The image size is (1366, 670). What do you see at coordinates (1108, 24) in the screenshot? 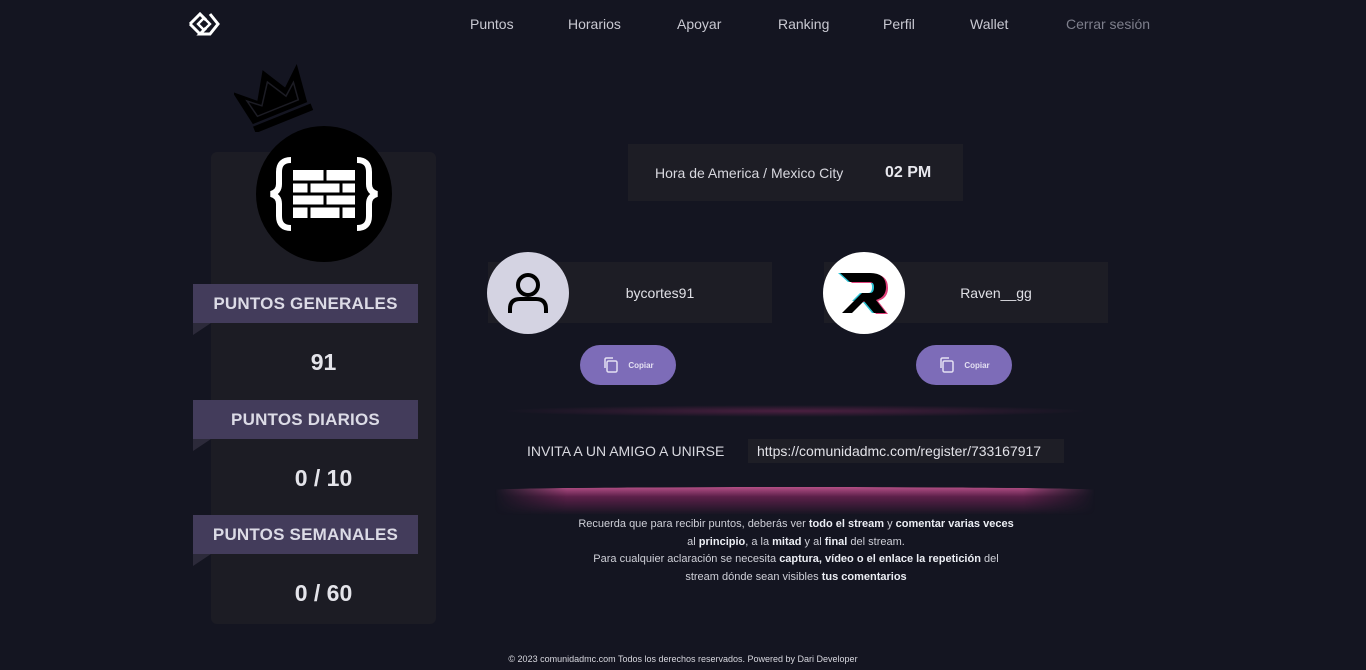
I see `nav-cerrar-sesion: Cerrar sesión` at bounding box center [1108, 24].